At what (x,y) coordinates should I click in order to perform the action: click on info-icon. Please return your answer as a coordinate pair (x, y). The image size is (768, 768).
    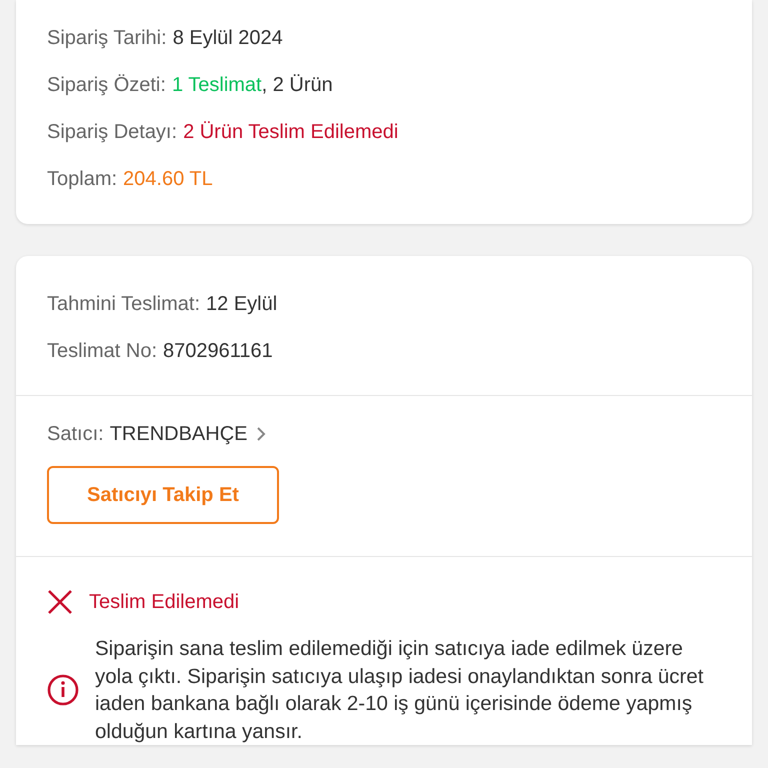
    Looking at the image, I should click on (63, 690).